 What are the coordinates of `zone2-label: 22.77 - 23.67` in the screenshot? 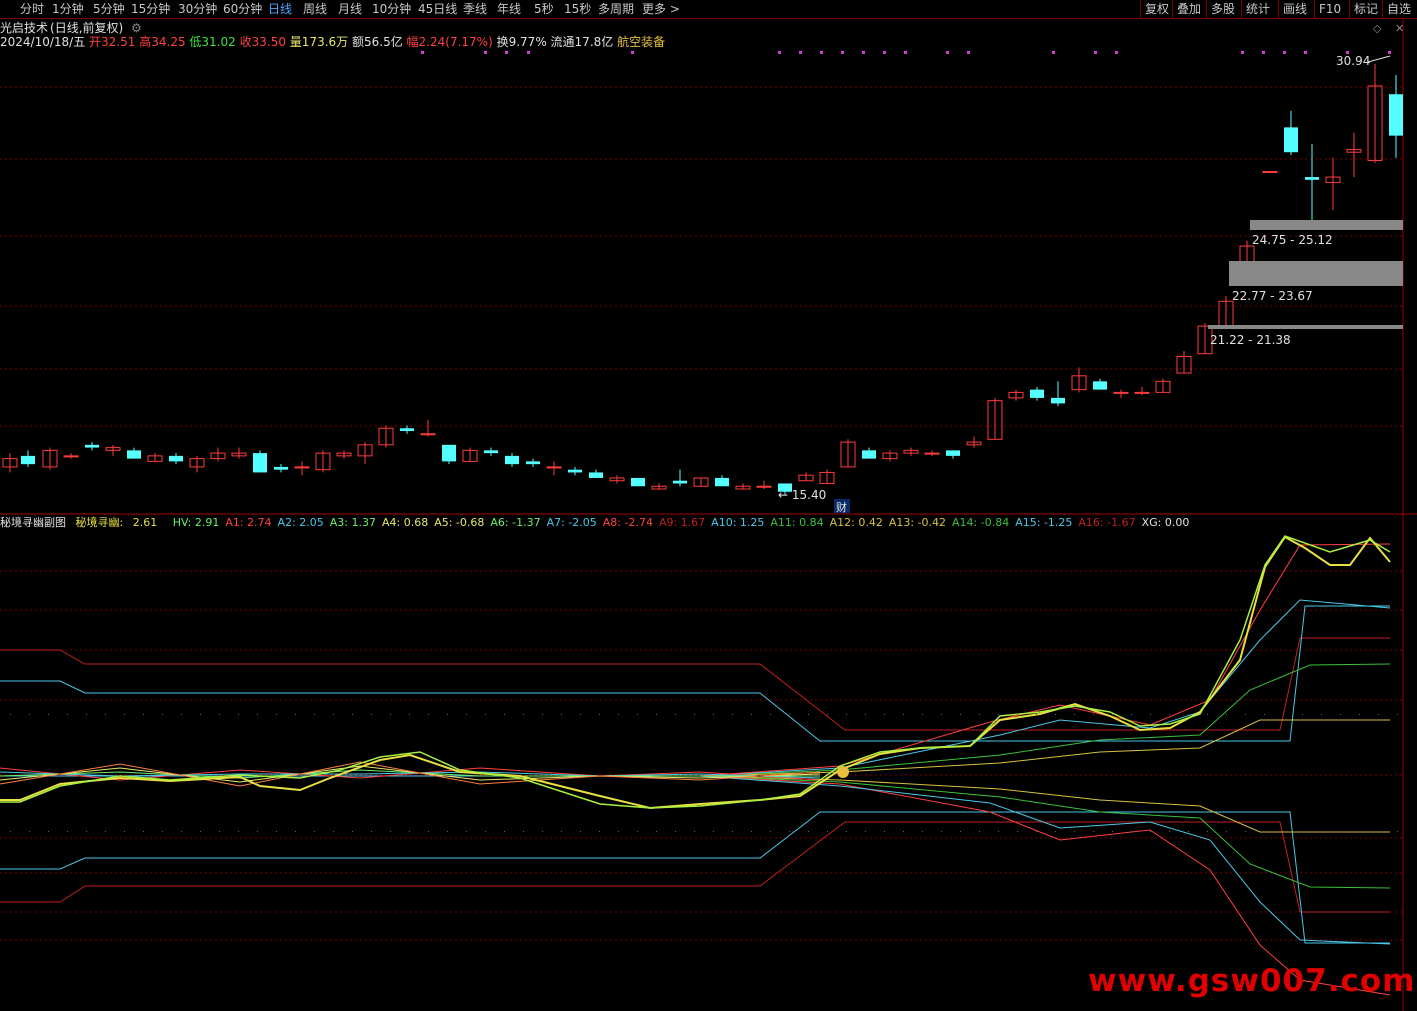 It's located at (1272, 296).